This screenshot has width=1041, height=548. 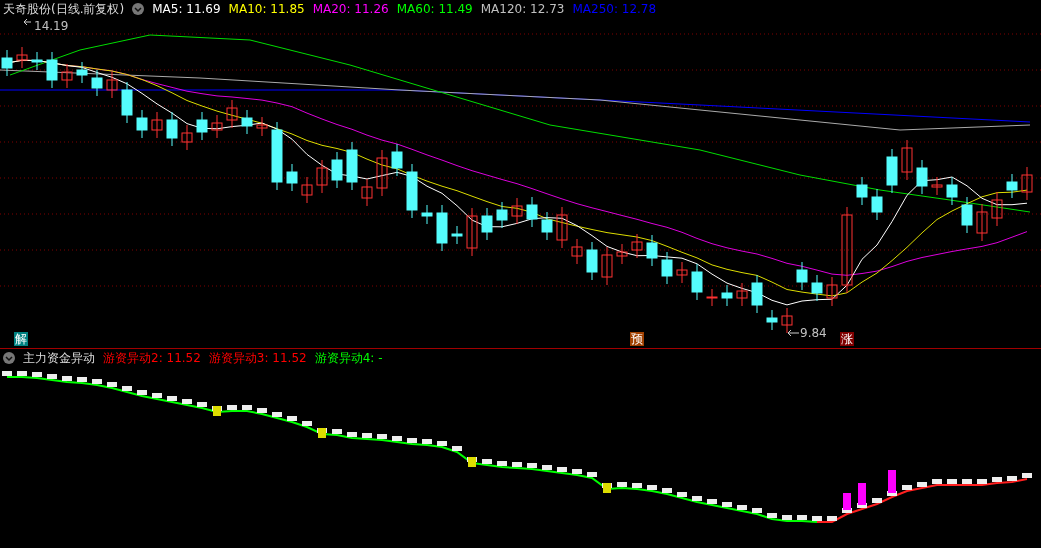 What do you see at coordinates (64, 9) in the screenshot?
I see `stock-title: 天奇股份(日线.前复权)` at bounding box center [64, 9].